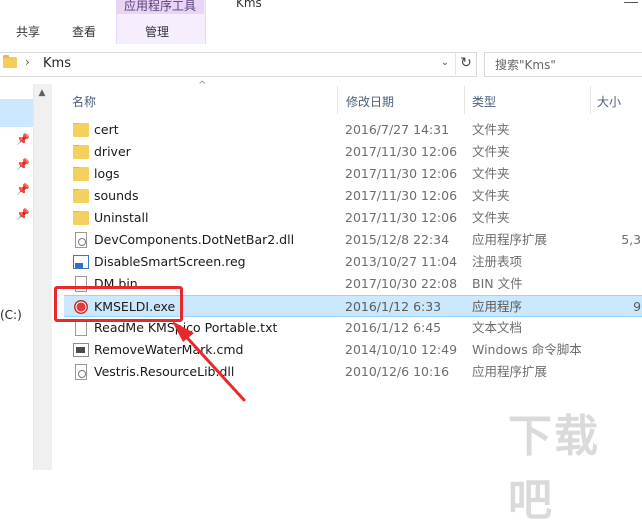 This screenshot has width=642, height=528. I want to click on file-name: logs, so click(107, 173).